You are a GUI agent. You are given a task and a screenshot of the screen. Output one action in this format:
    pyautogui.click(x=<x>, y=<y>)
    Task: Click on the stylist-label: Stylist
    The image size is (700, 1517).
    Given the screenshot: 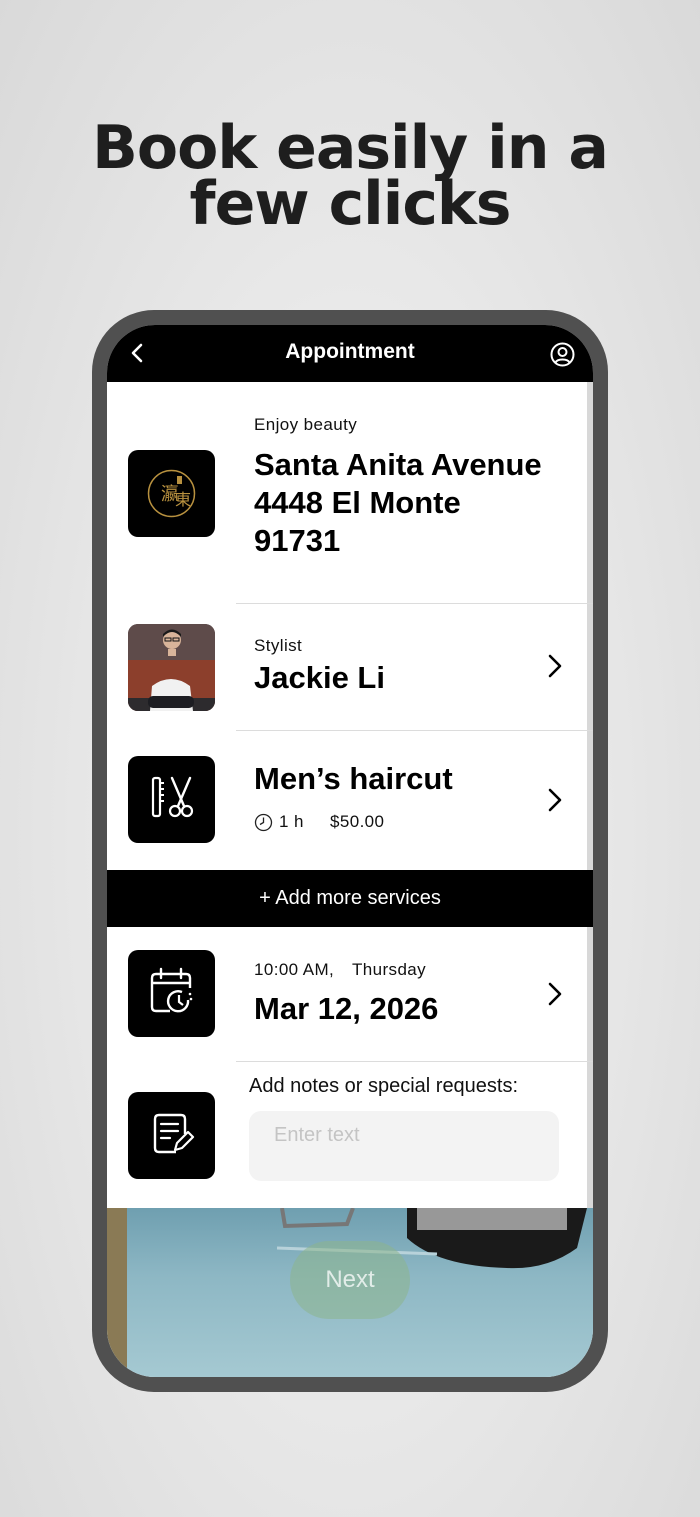 What is the action you would take?
    pyautogui.click(x=278, y=645)
    